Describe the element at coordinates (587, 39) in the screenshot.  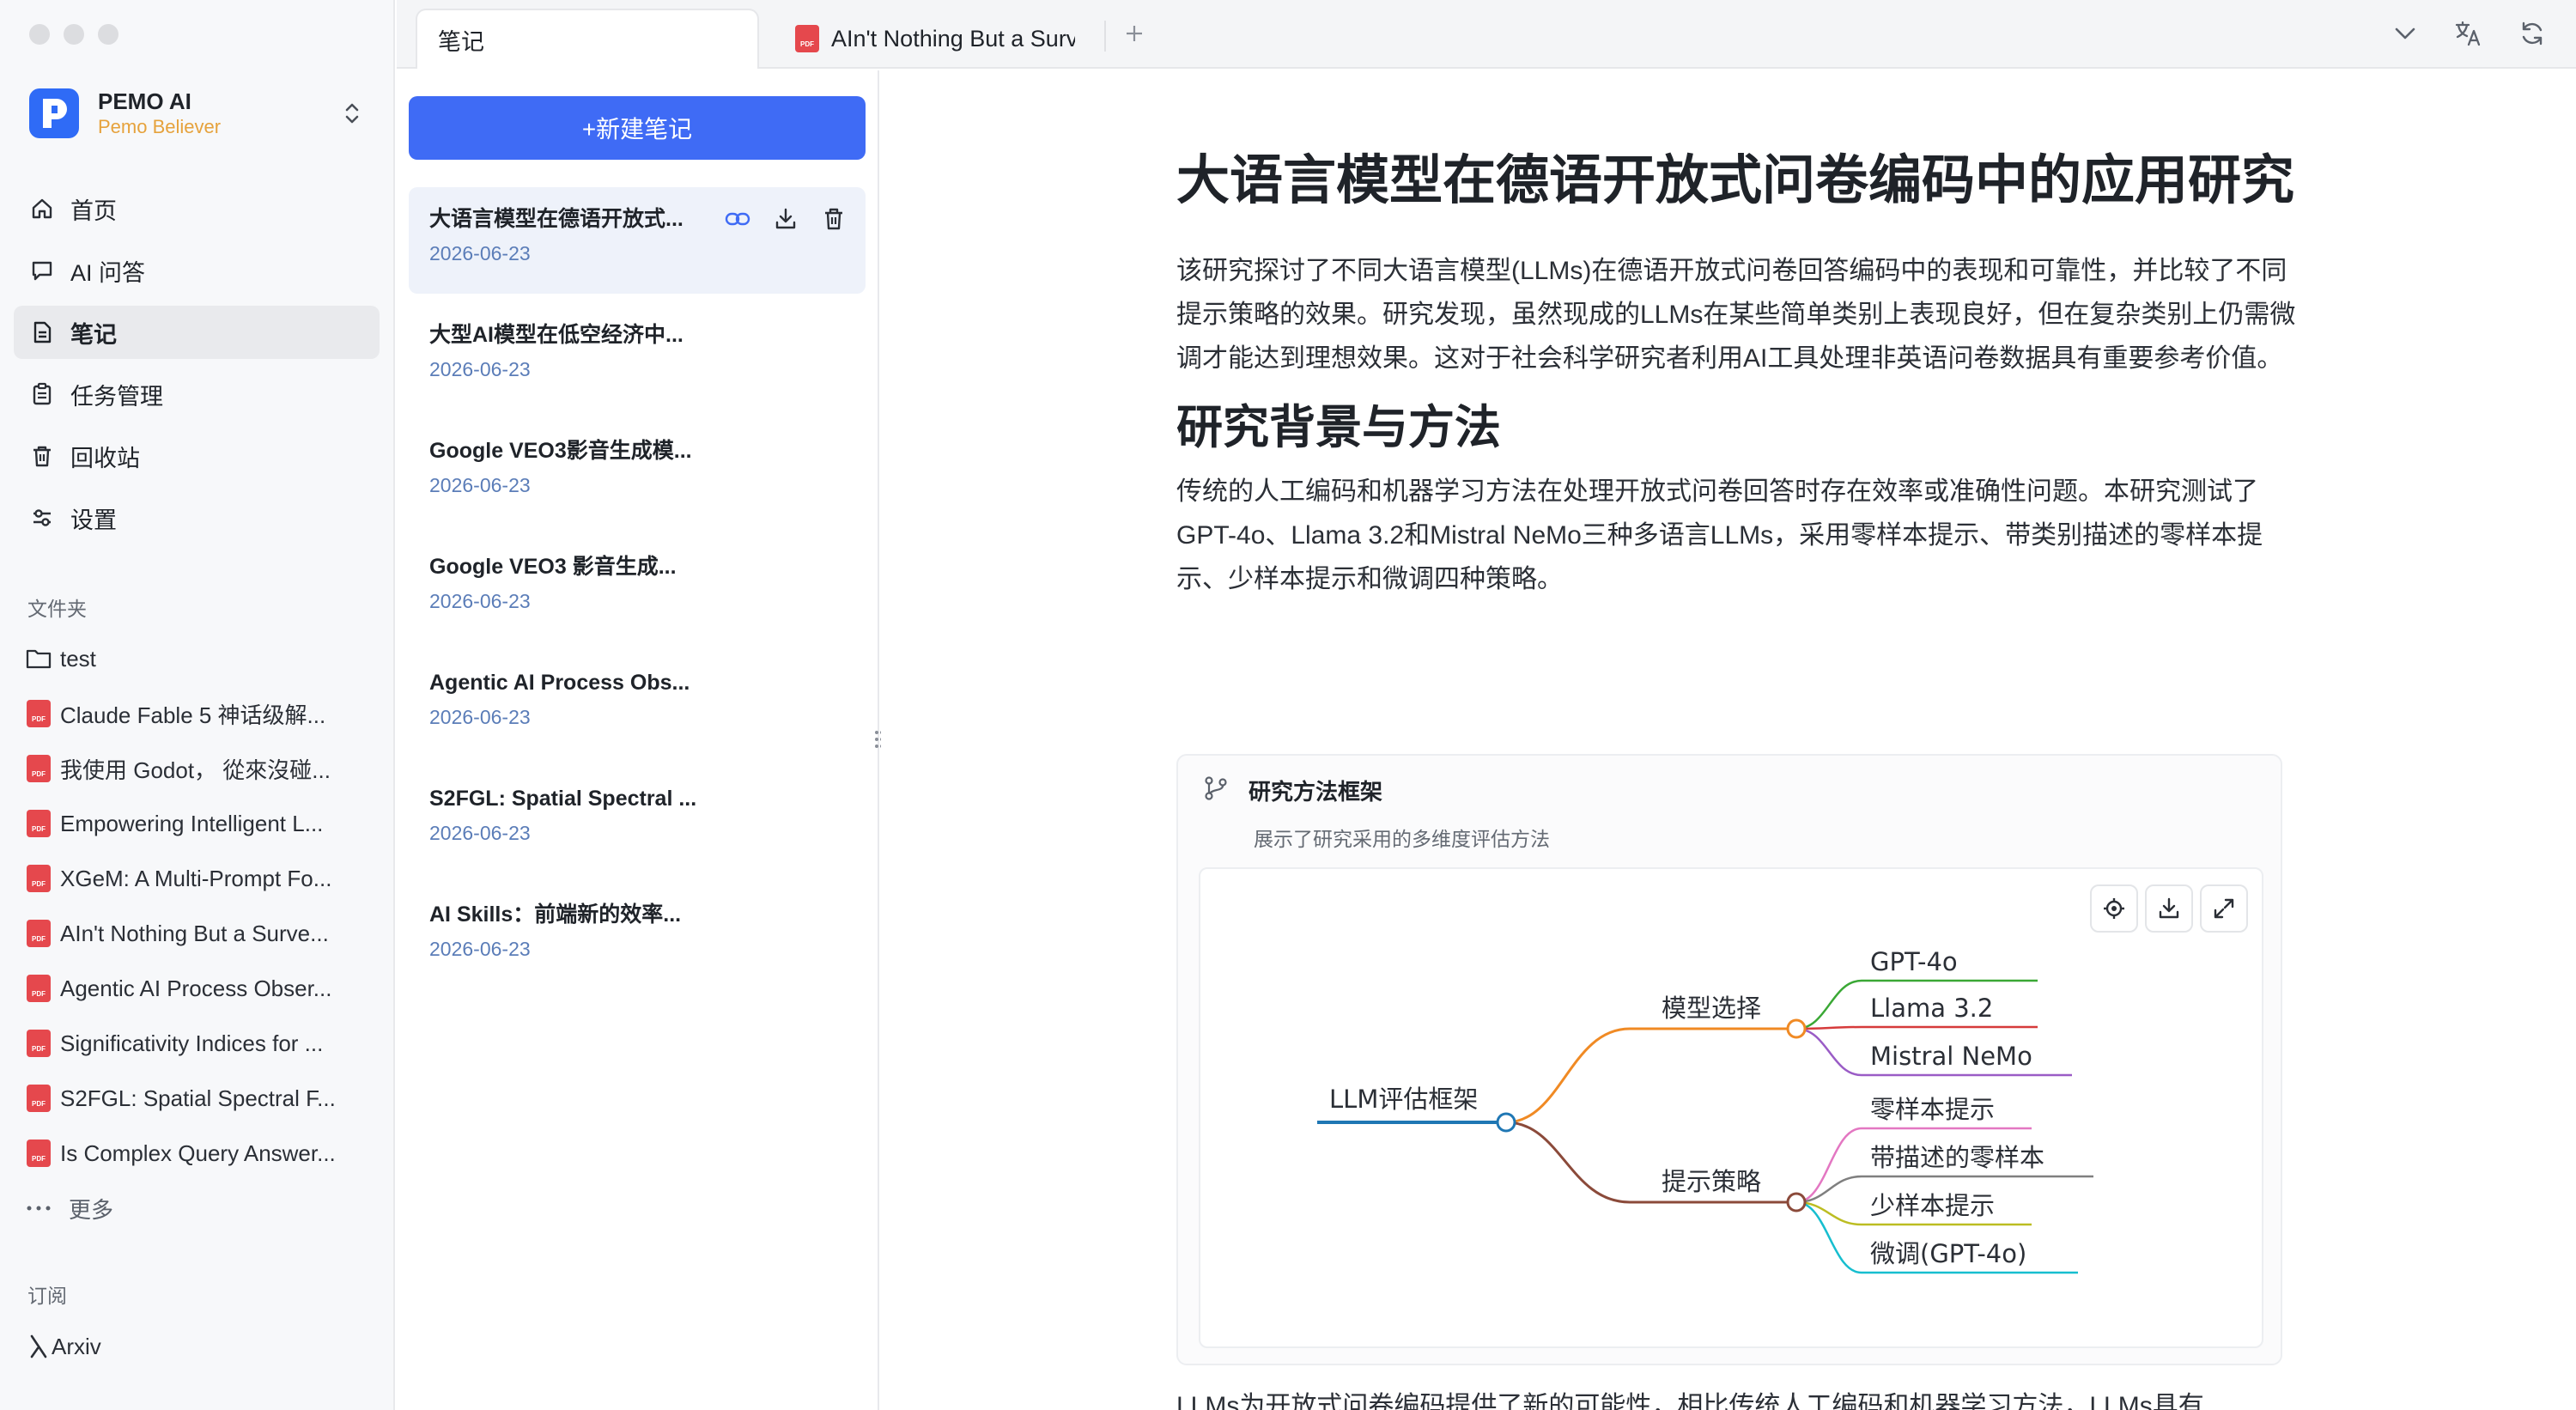
I see `tab-notes: 笔记` at that location.